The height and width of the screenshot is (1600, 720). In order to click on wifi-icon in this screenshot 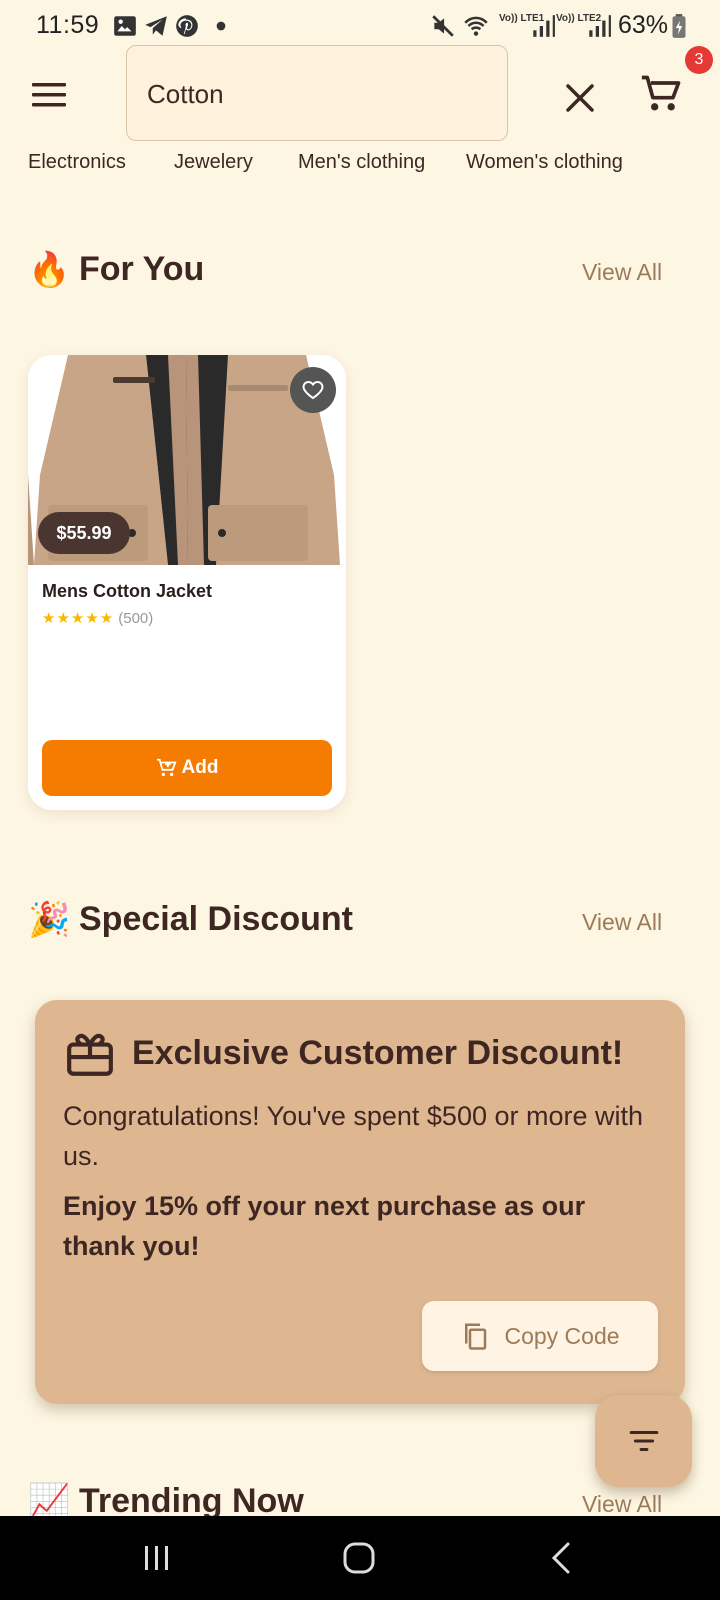, I will do `click(476, 26)`.